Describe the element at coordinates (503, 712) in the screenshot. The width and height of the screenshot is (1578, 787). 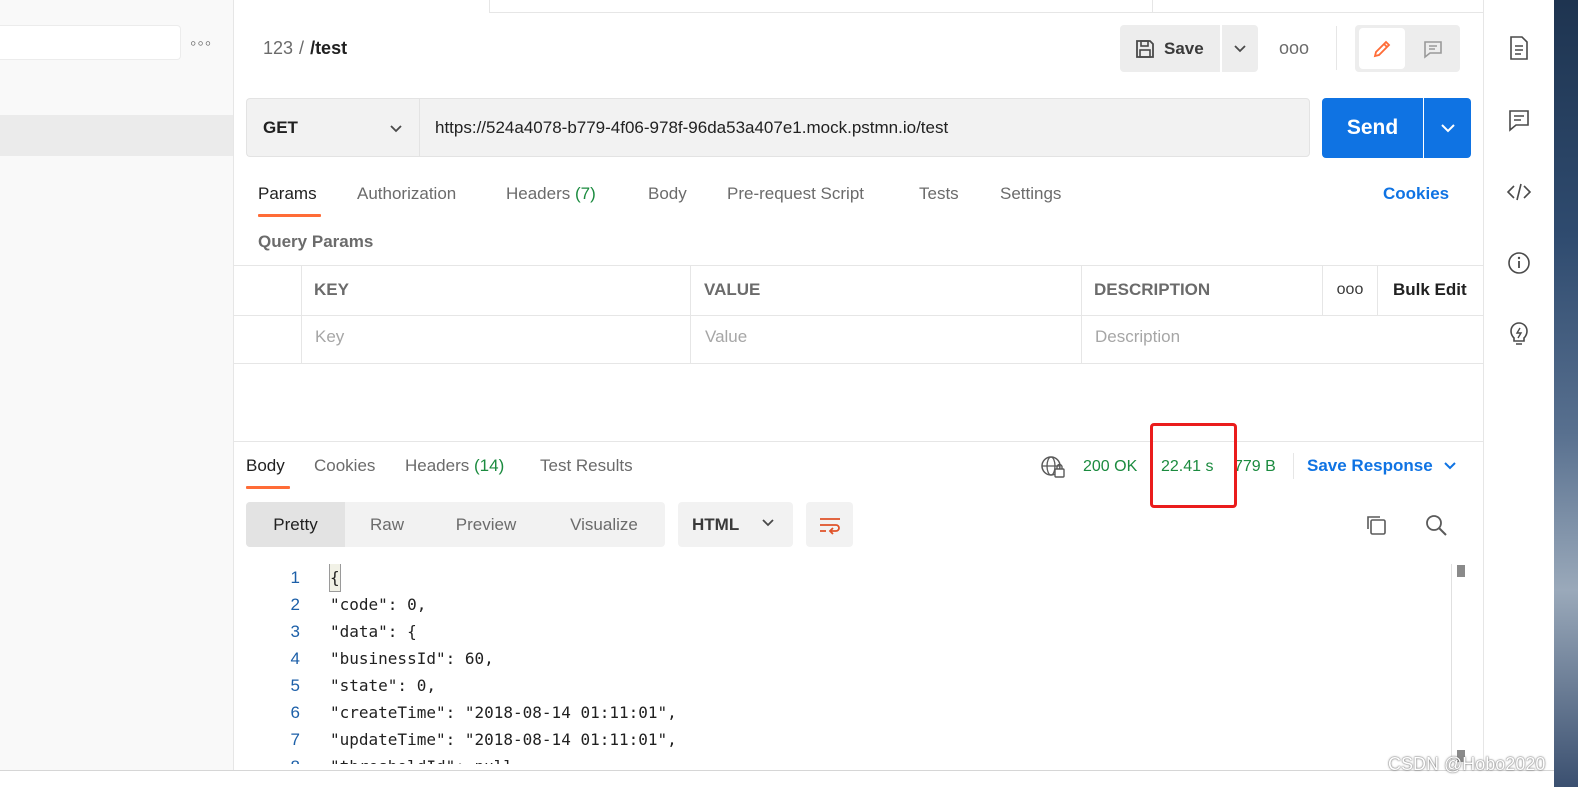
I see `code-text: "createTime": "2018-08-14 01:11:01",` at that location.